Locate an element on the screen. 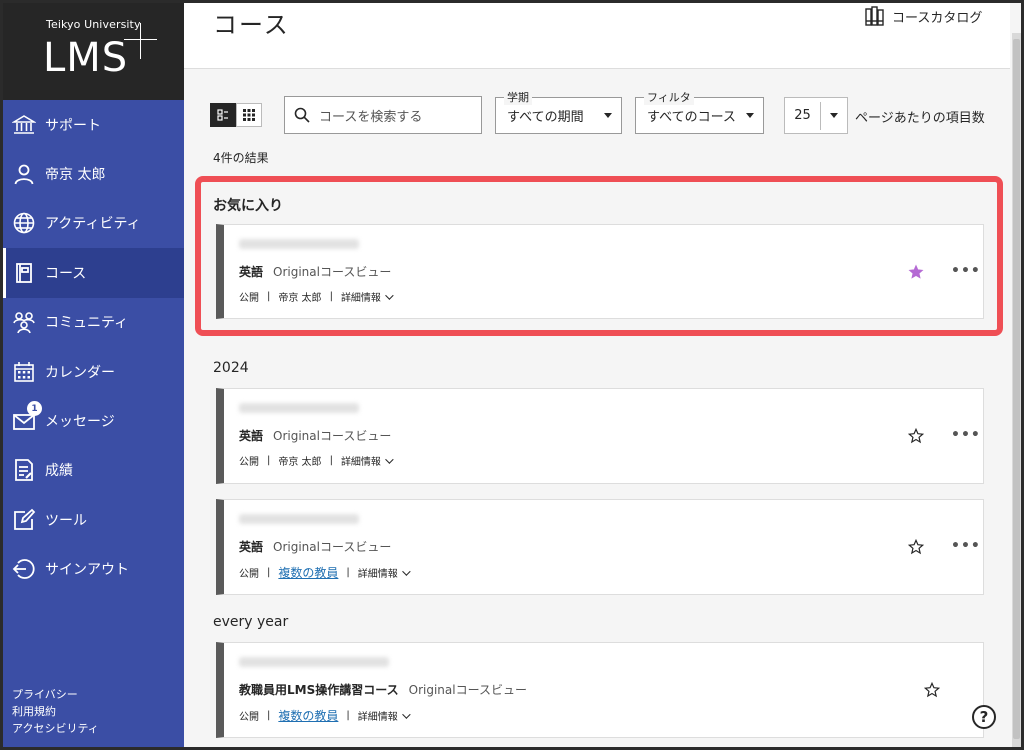  lms-logo: Teikyo University LMS is located at coordinates (93, 51).